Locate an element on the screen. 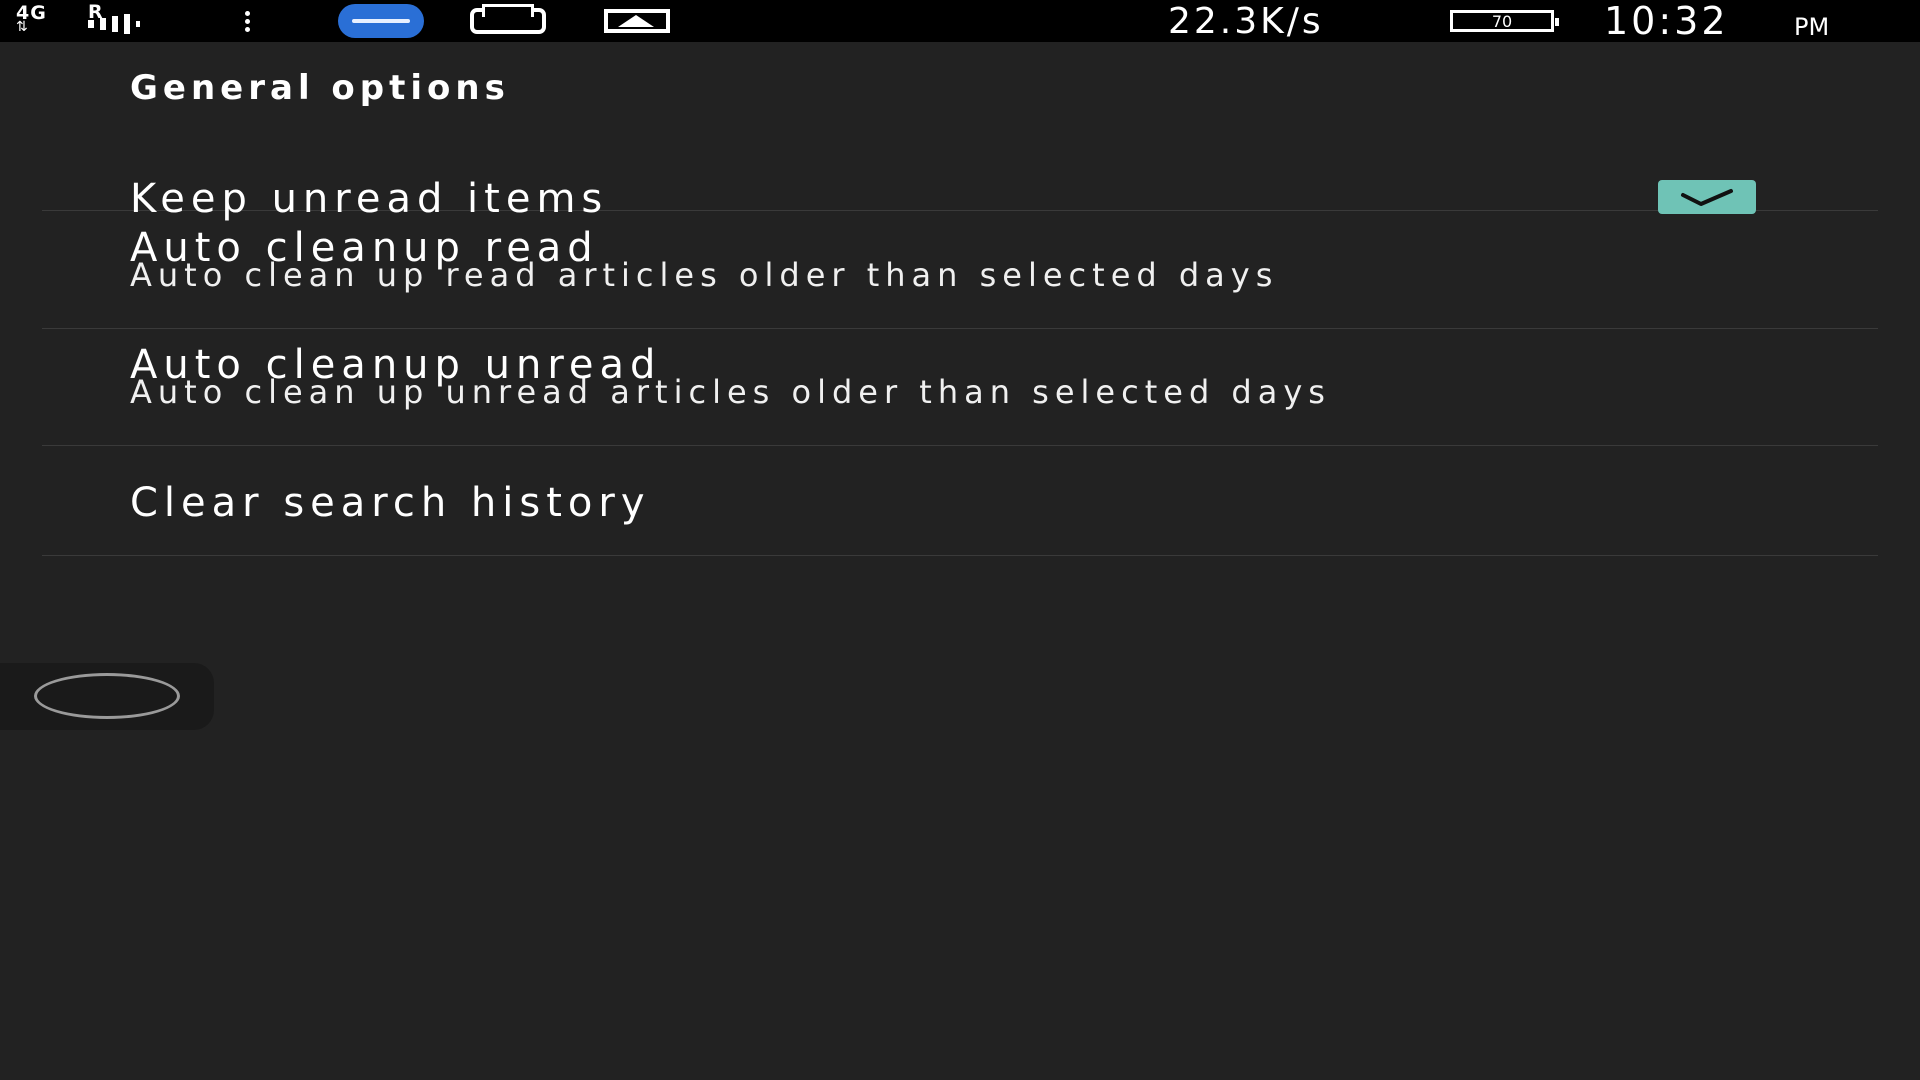 This screenshot has width=1920, height=1080. pref-clear-search-history: Clear search history is located at coordinates (960, 501).